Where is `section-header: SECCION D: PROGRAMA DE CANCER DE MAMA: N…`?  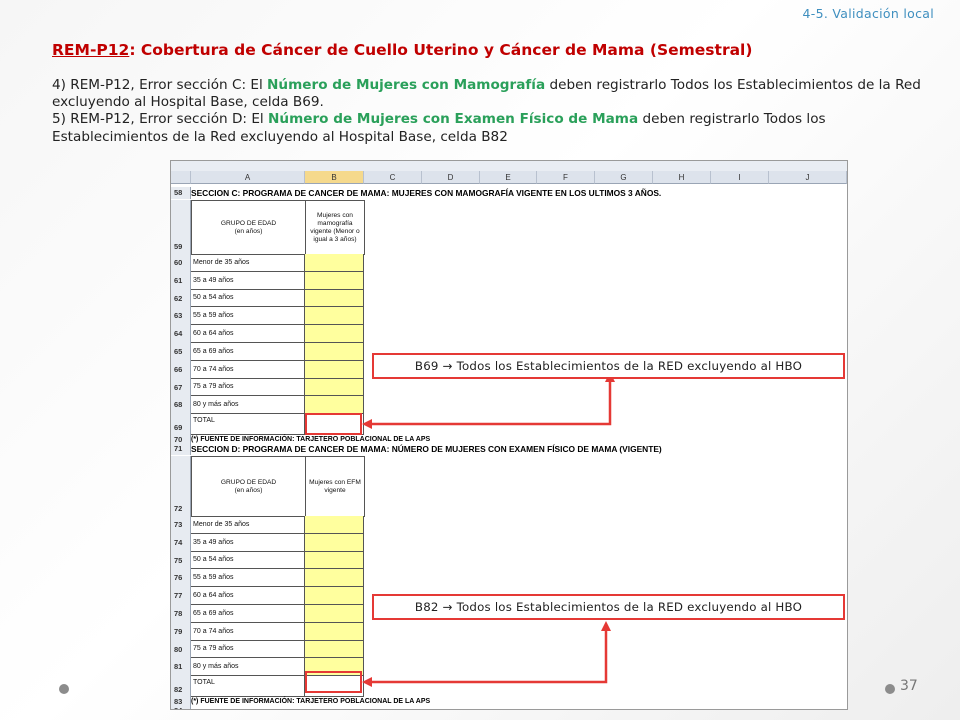 section-header: SECCION D: PROGRAMA DE CANCER DE MAMA: N… is located at coordinates (426, 449).